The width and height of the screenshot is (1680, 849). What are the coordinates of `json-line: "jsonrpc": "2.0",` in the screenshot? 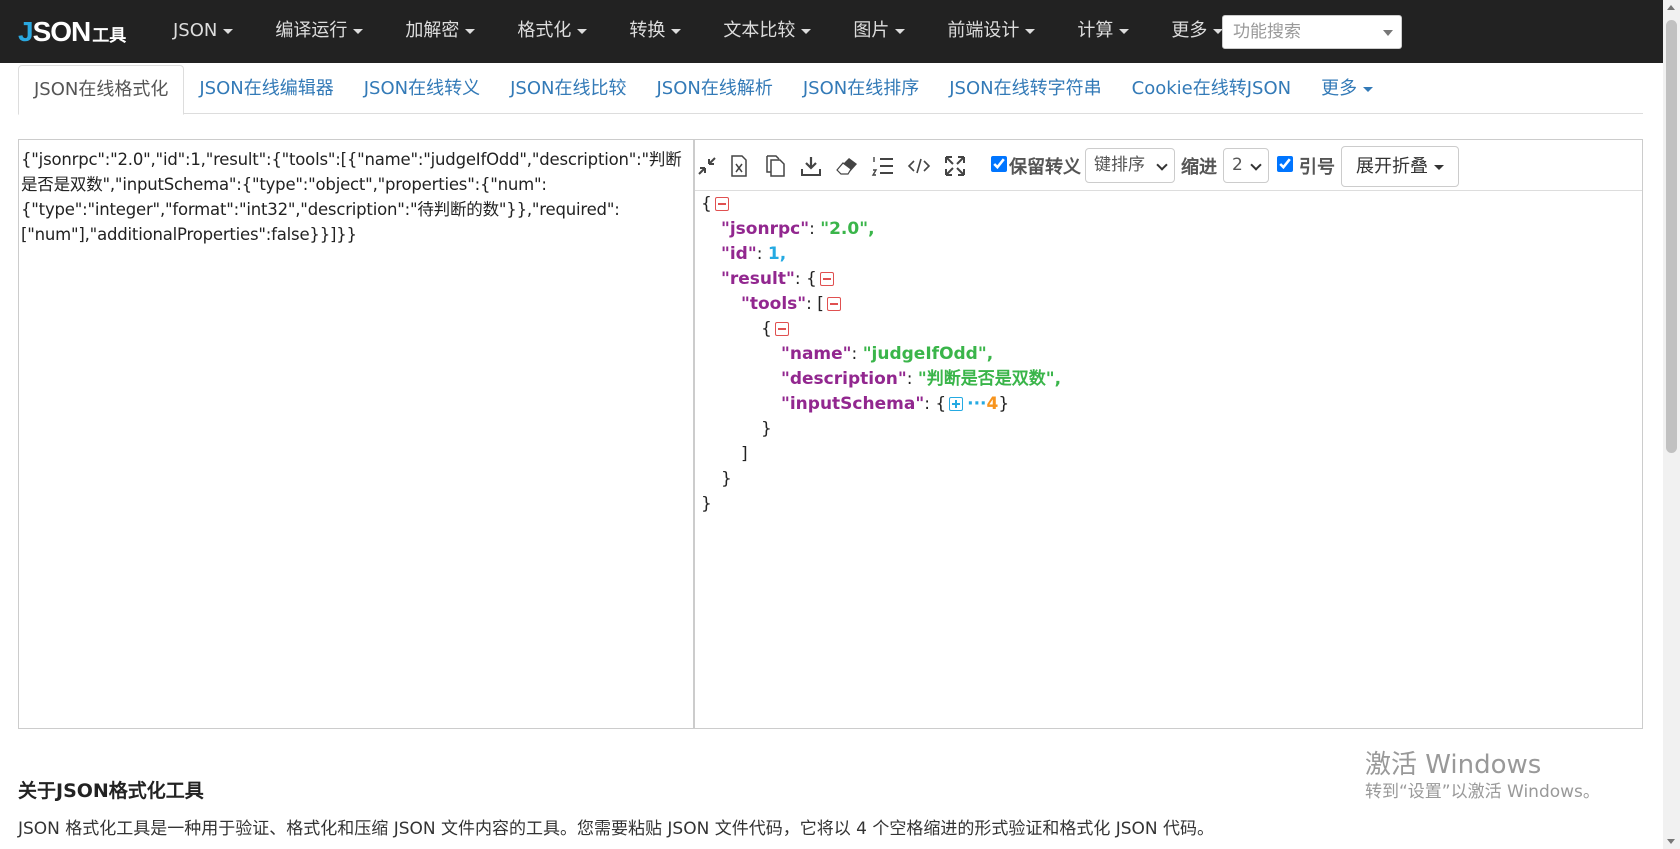 It's located at (798, 229).